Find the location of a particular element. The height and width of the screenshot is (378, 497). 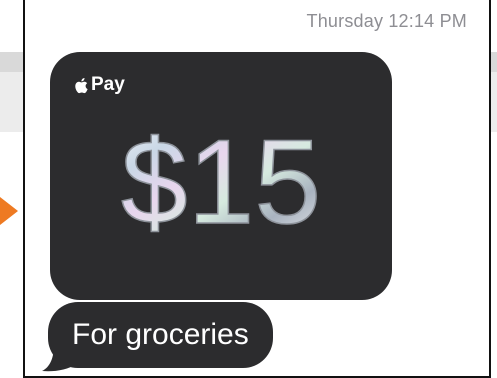

payment-amount-text: $15 is located at coordinates (221, 177).